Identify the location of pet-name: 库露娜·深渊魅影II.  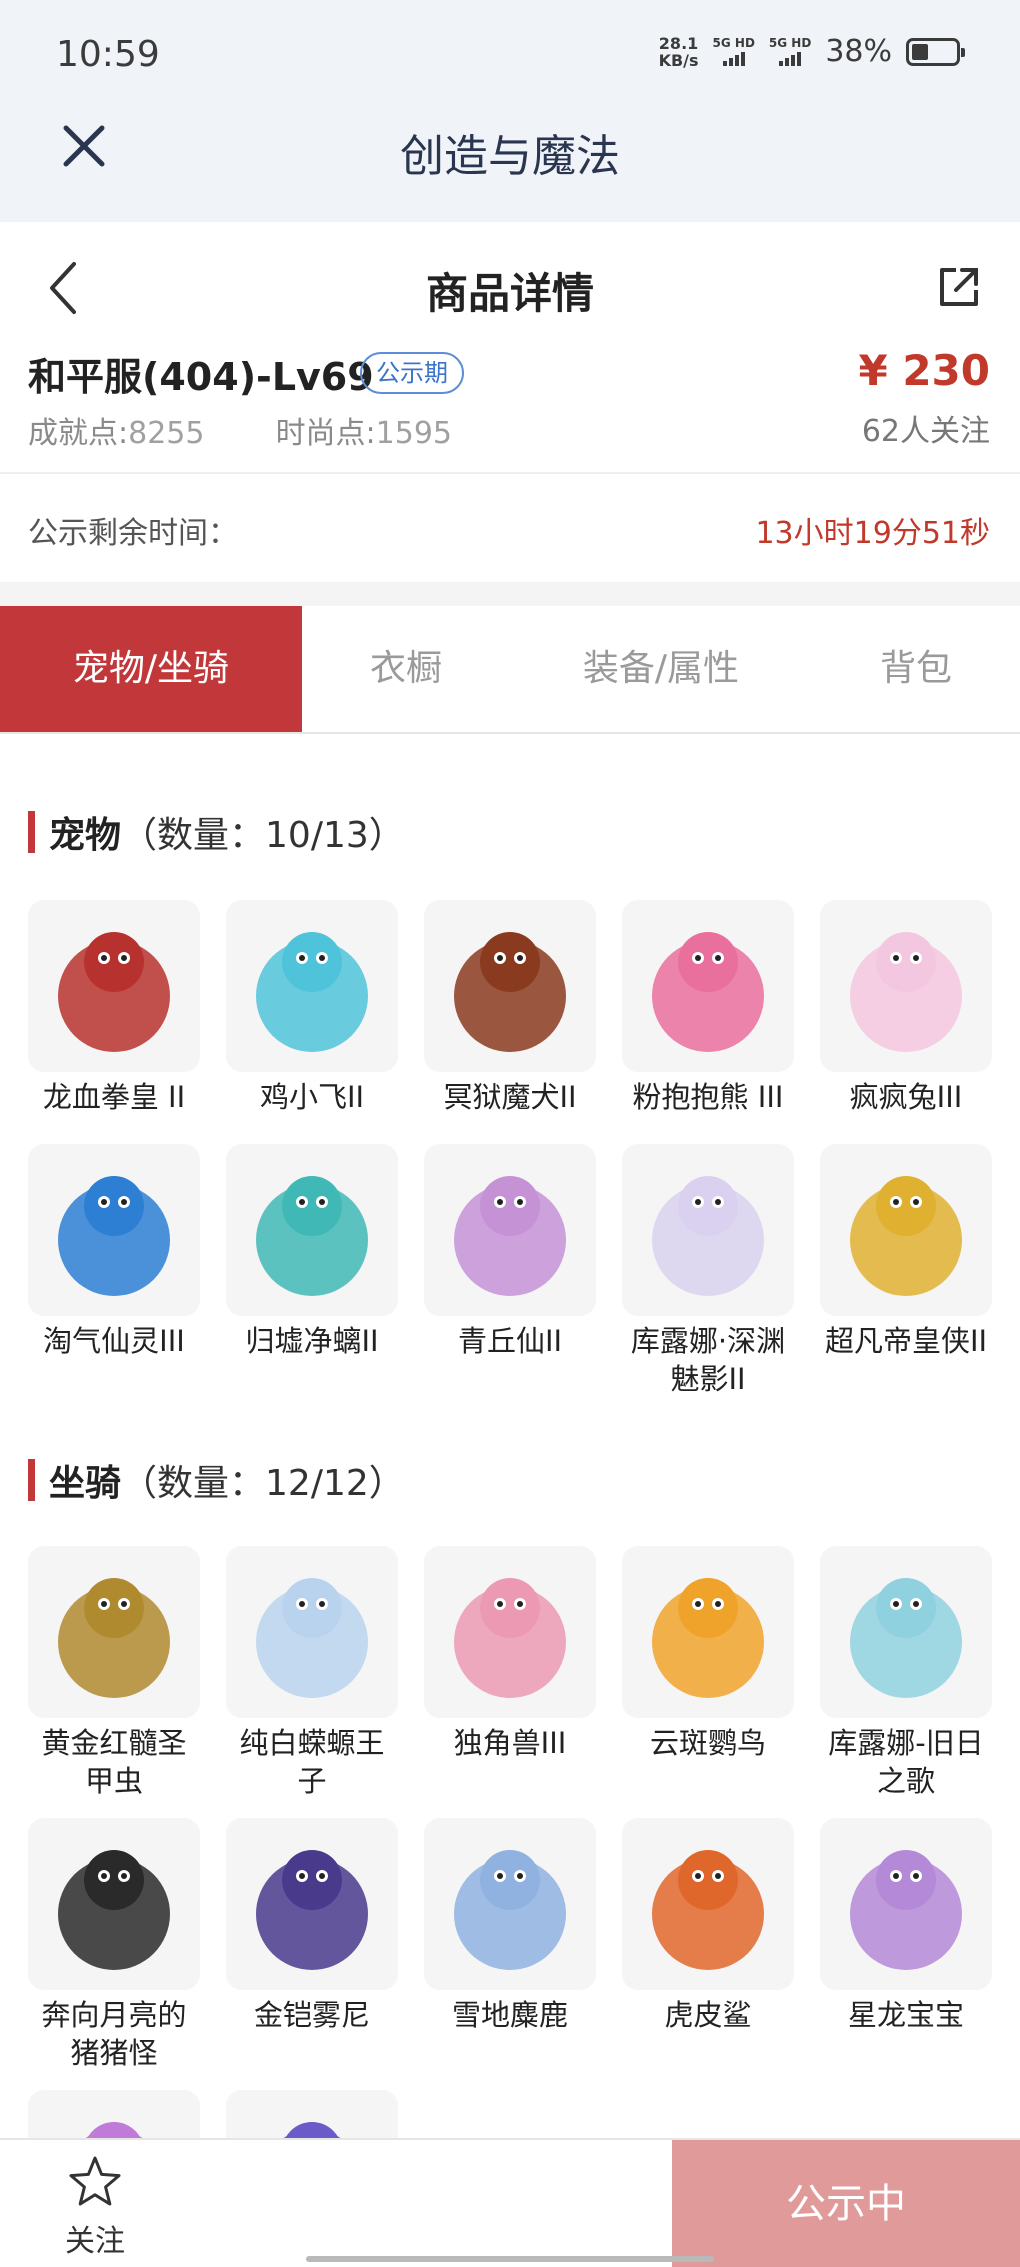
(708, 1360).